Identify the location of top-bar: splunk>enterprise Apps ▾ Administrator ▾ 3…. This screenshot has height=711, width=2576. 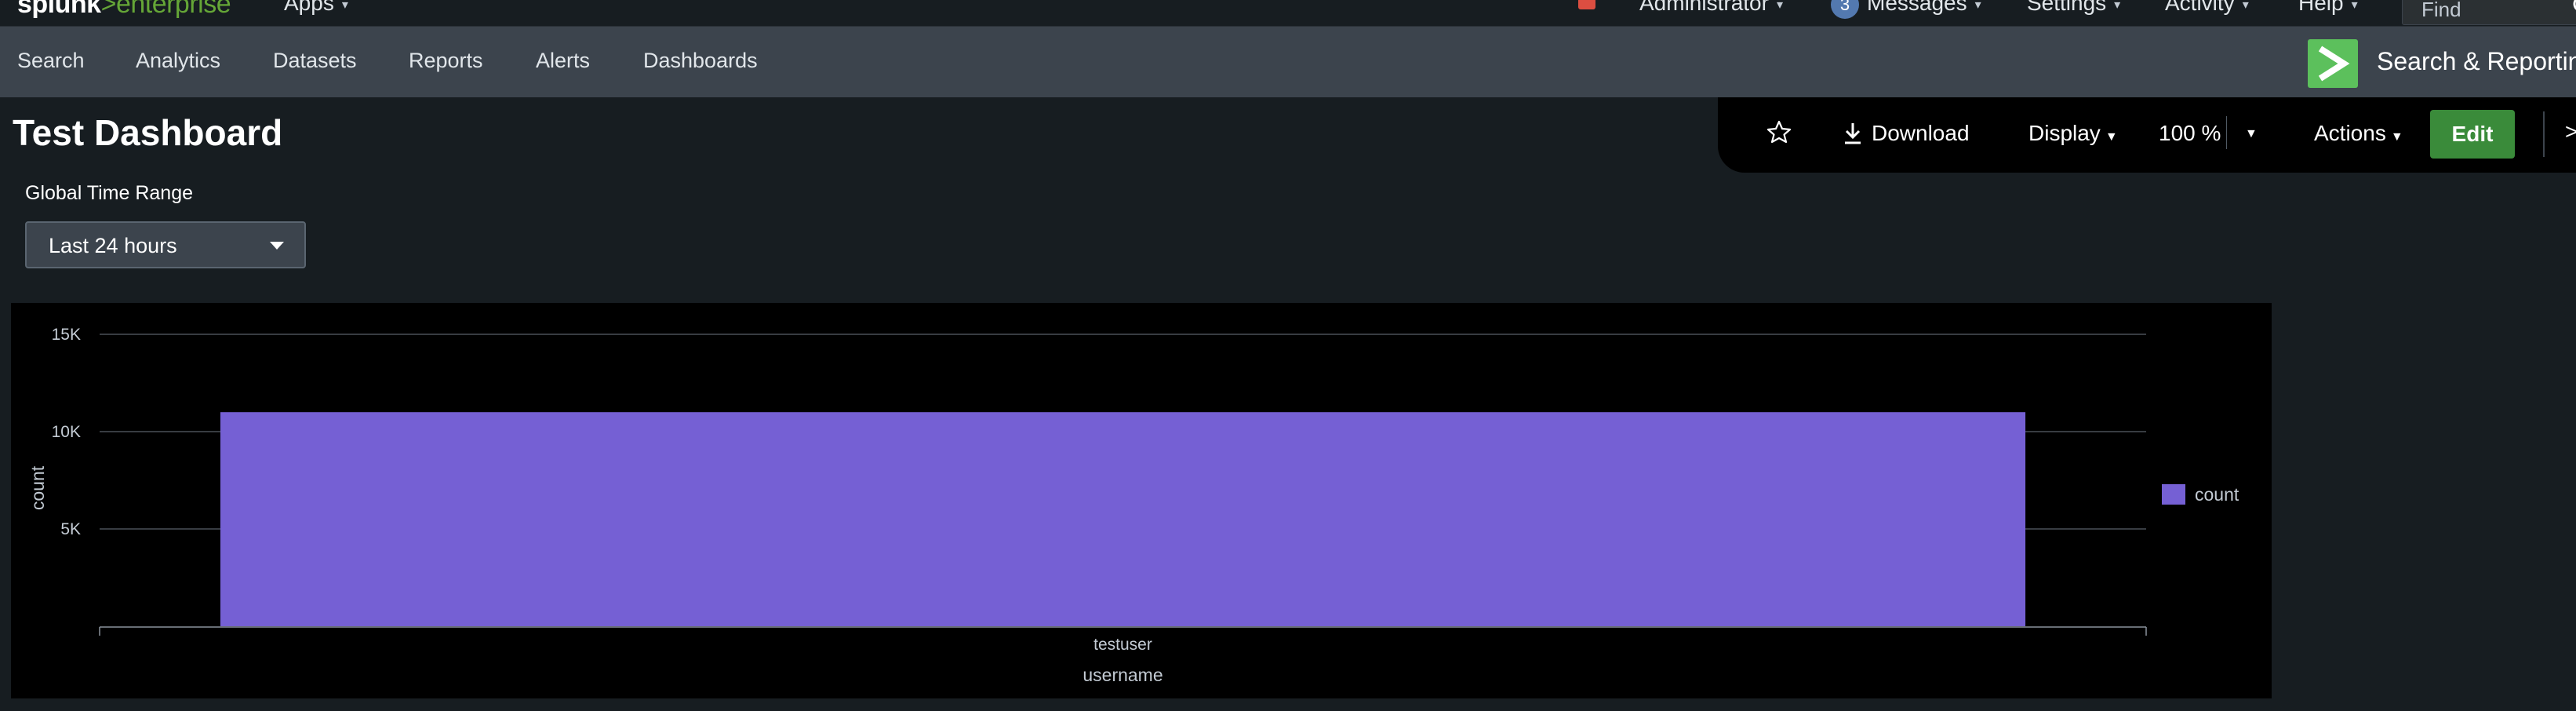
(1288, 14).